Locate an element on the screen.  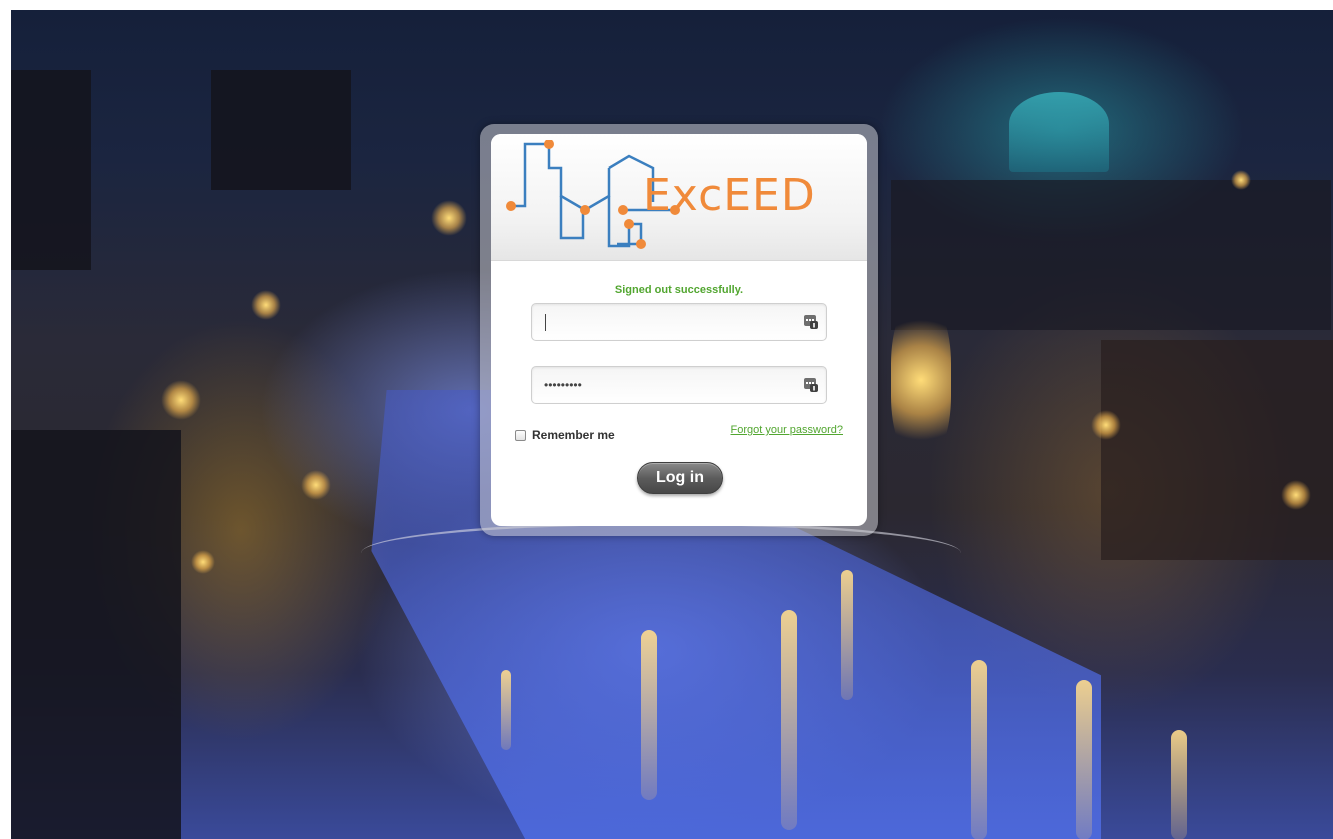
email-field is located at coordinates (679, 322).